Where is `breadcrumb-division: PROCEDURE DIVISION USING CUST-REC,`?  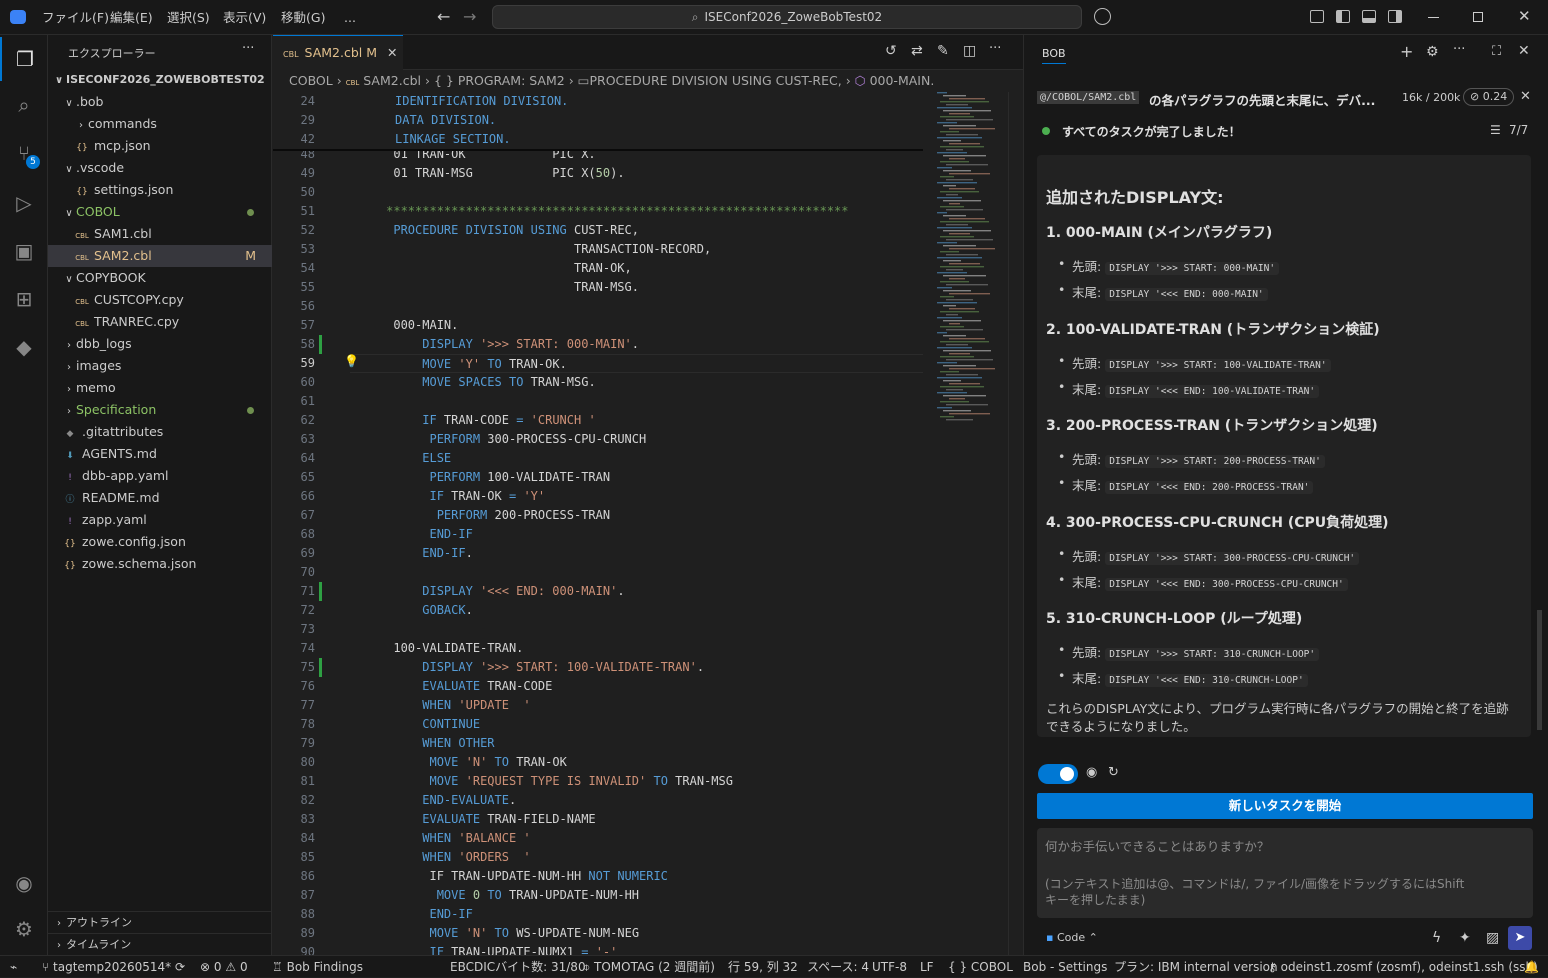
breadcrumb-division: PROCEDURE DIVISION USING CUST-REC, is located at coordinates (715, 80).